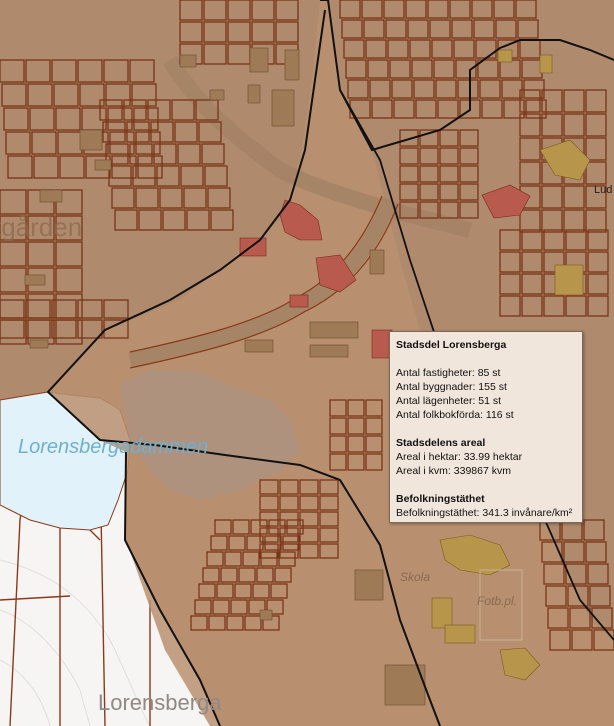 This screenshot has width=614, height=726. What do you see at coordinates (448, 373) in the screenshot?
I see `popup-stat: Antal fastigheter: 85 st` at bounding box center [448, 373].